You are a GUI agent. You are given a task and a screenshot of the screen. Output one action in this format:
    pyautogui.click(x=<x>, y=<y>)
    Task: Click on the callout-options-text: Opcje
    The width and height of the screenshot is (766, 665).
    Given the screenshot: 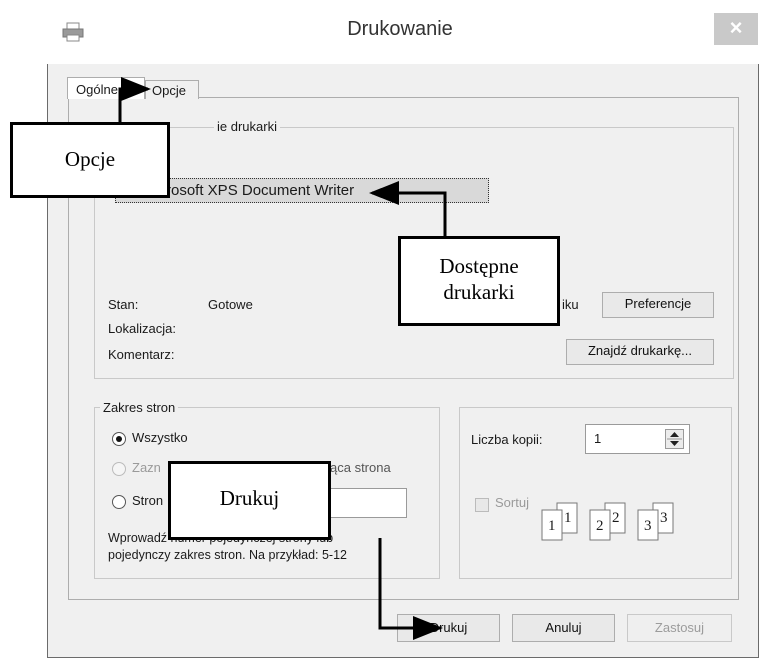 What is the action you would take?
    pyautogui.click(x=90, y=159)
    